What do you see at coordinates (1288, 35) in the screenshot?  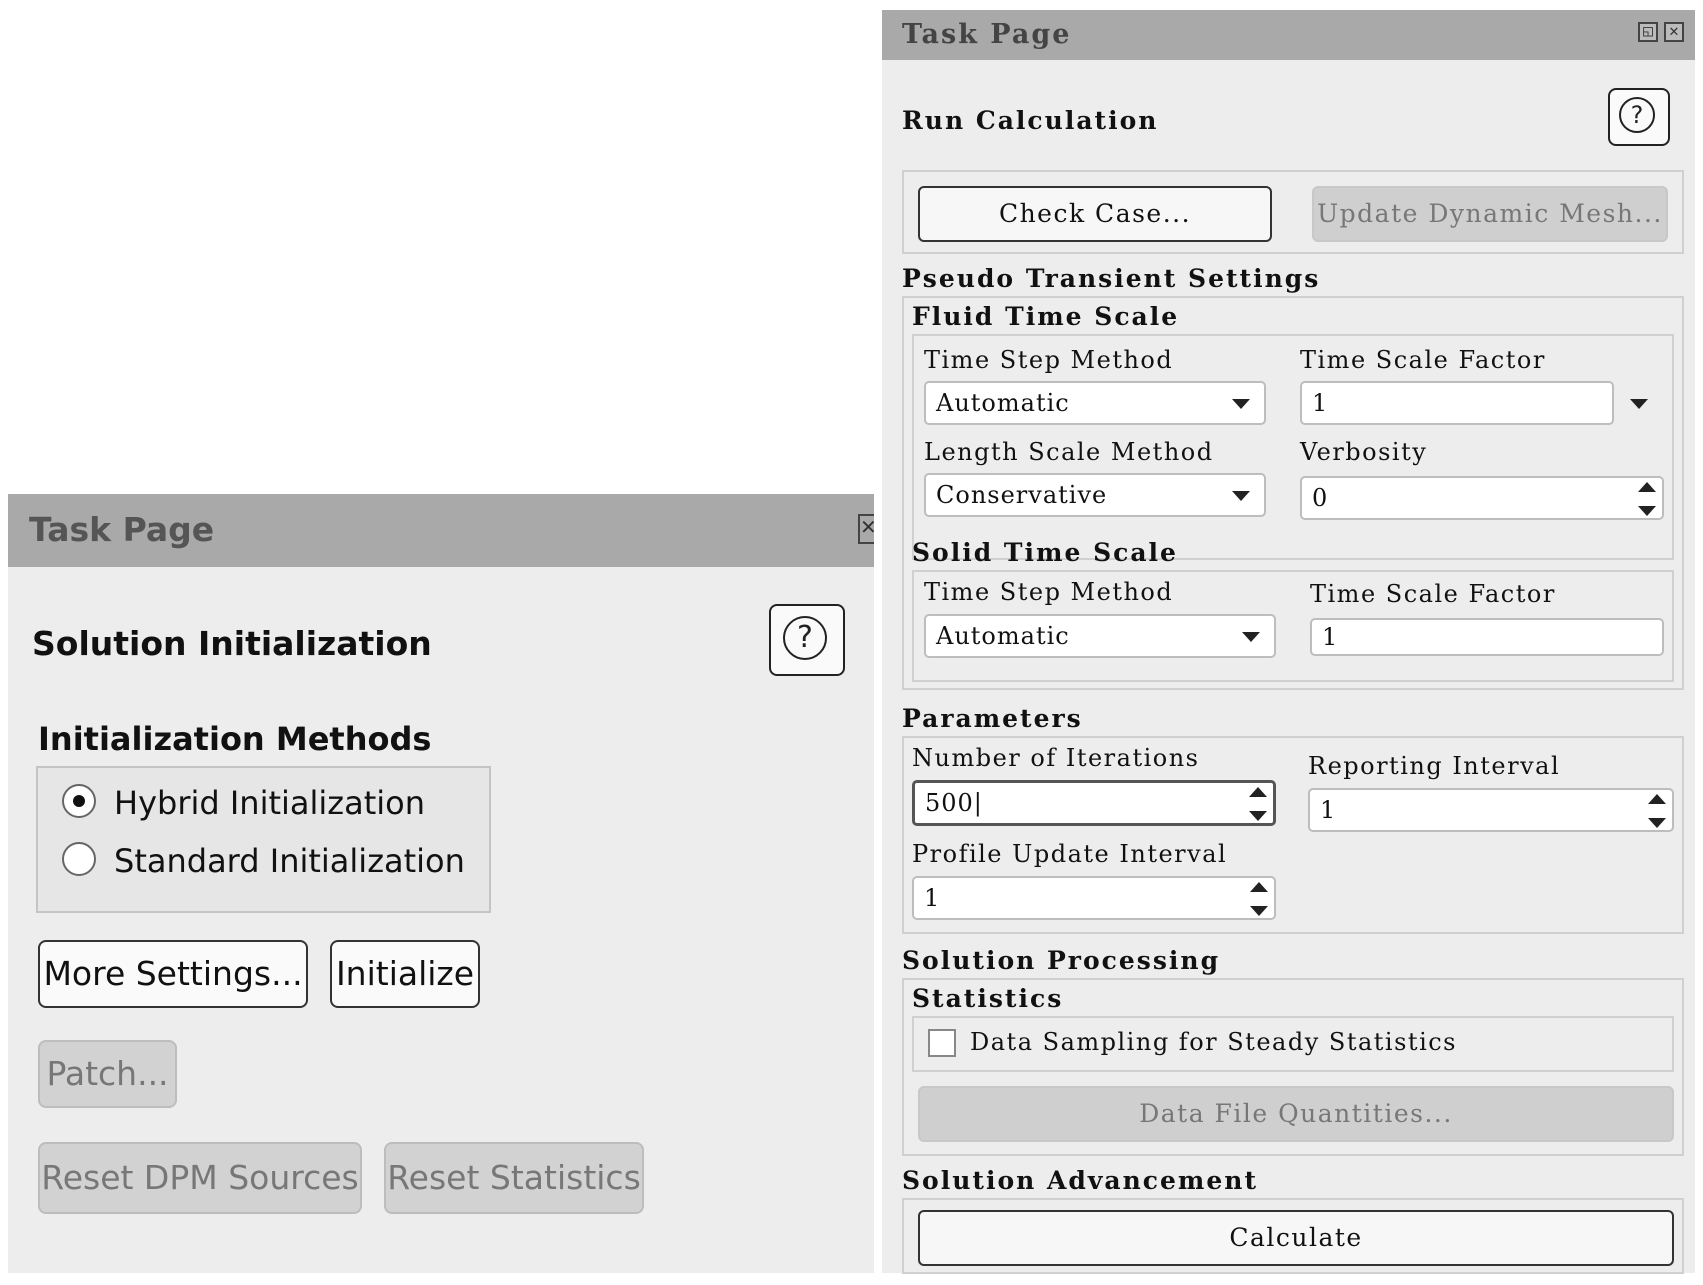 I see `right-task-page-titlebar: Task Page ◱ ✕` at bounding box center [1288, 35].